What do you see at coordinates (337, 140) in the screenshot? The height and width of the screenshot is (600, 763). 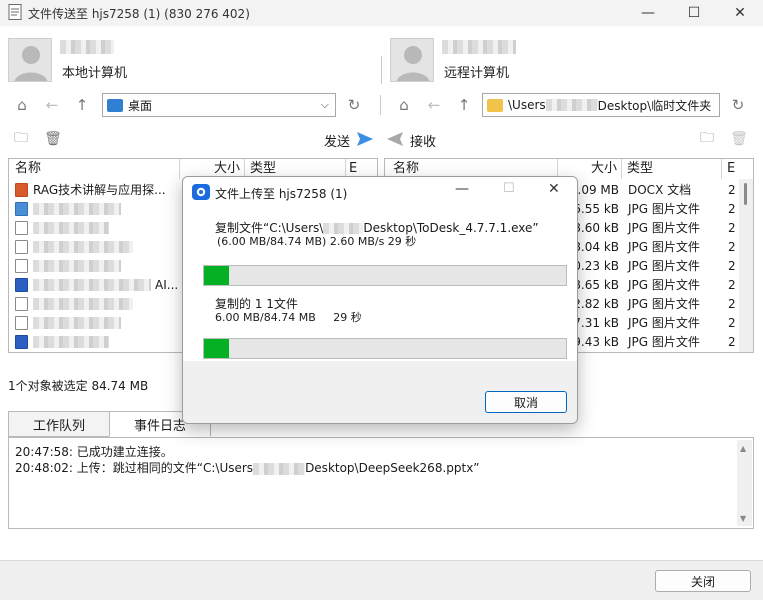 I see `send-label: 发送` at bounding box center [337, 140].